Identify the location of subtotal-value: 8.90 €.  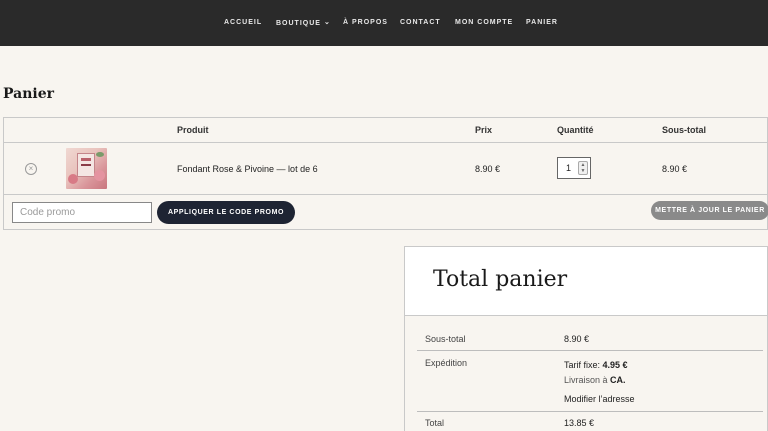
(577, 339).